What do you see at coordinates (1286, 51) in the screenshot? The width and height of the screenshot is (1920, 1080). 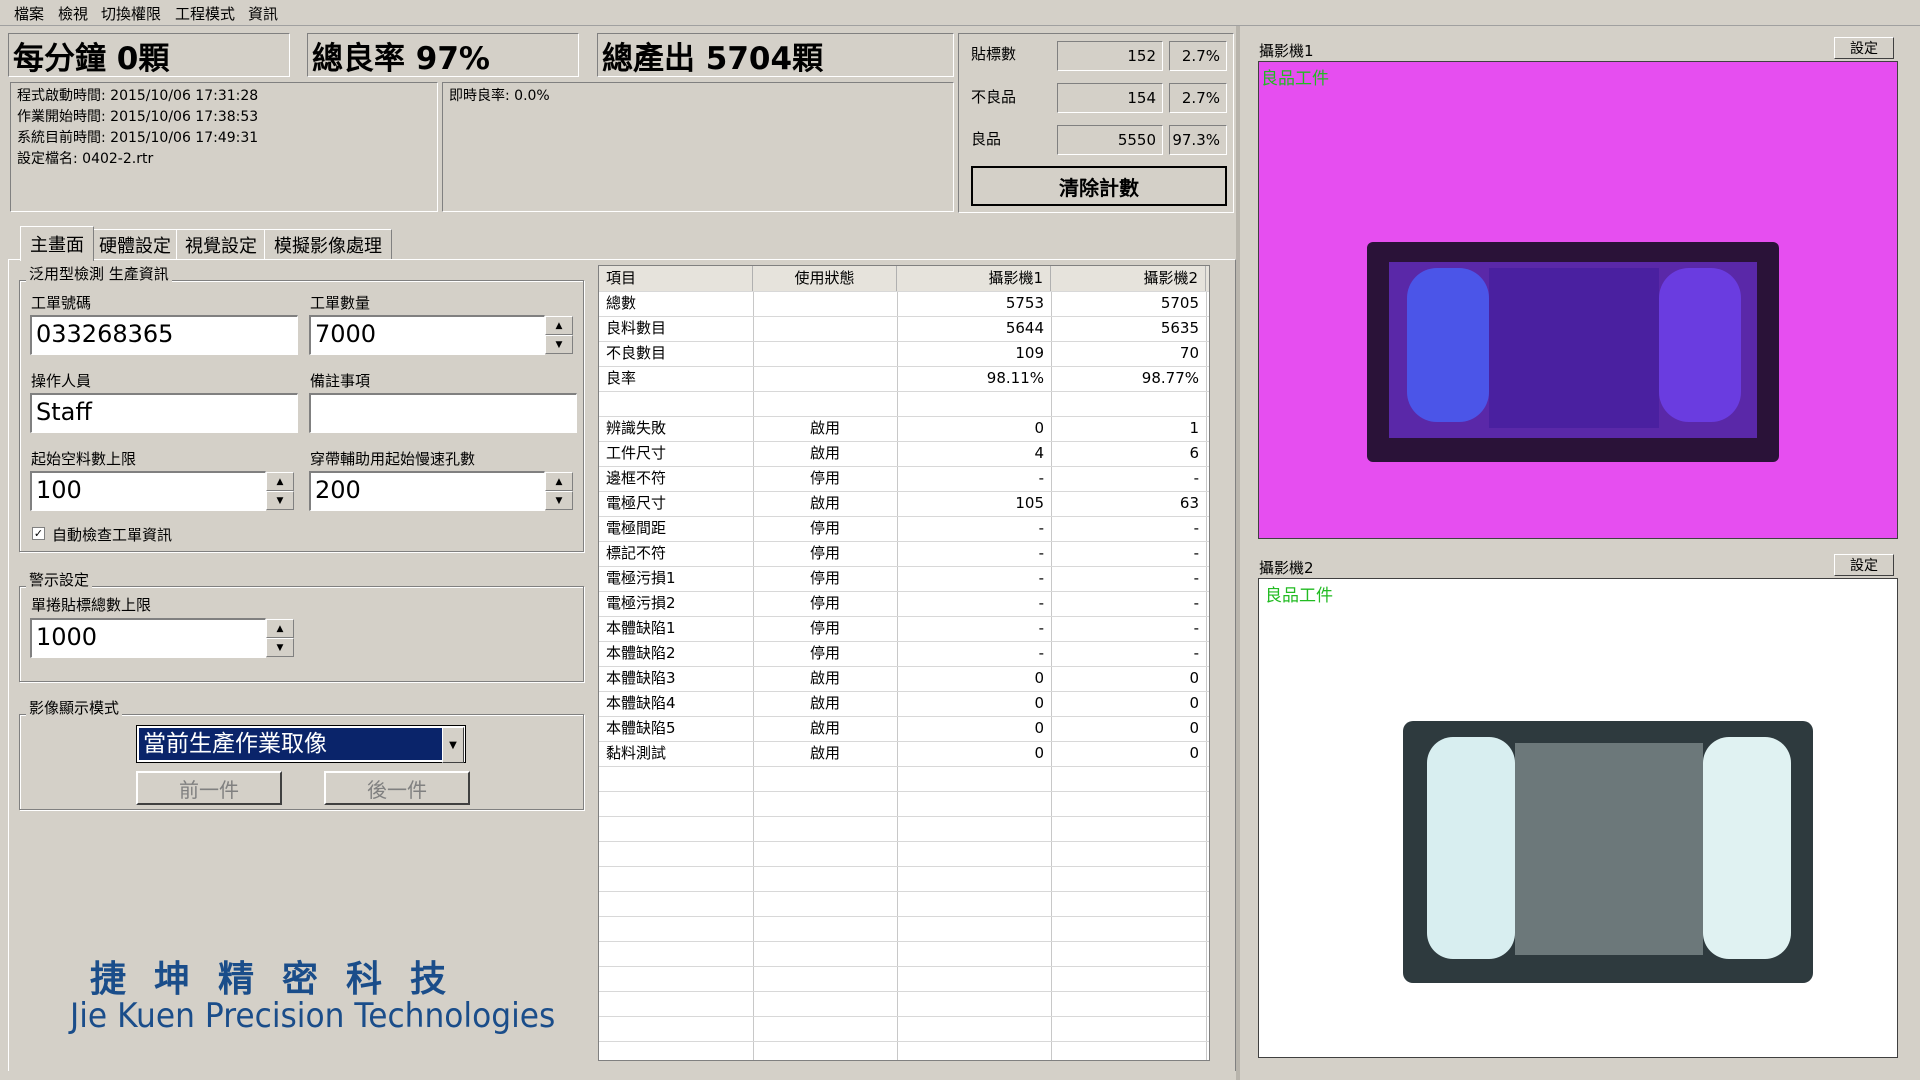 I see `camera1-title: 攝影機1` at bounding box center [1286, 51].